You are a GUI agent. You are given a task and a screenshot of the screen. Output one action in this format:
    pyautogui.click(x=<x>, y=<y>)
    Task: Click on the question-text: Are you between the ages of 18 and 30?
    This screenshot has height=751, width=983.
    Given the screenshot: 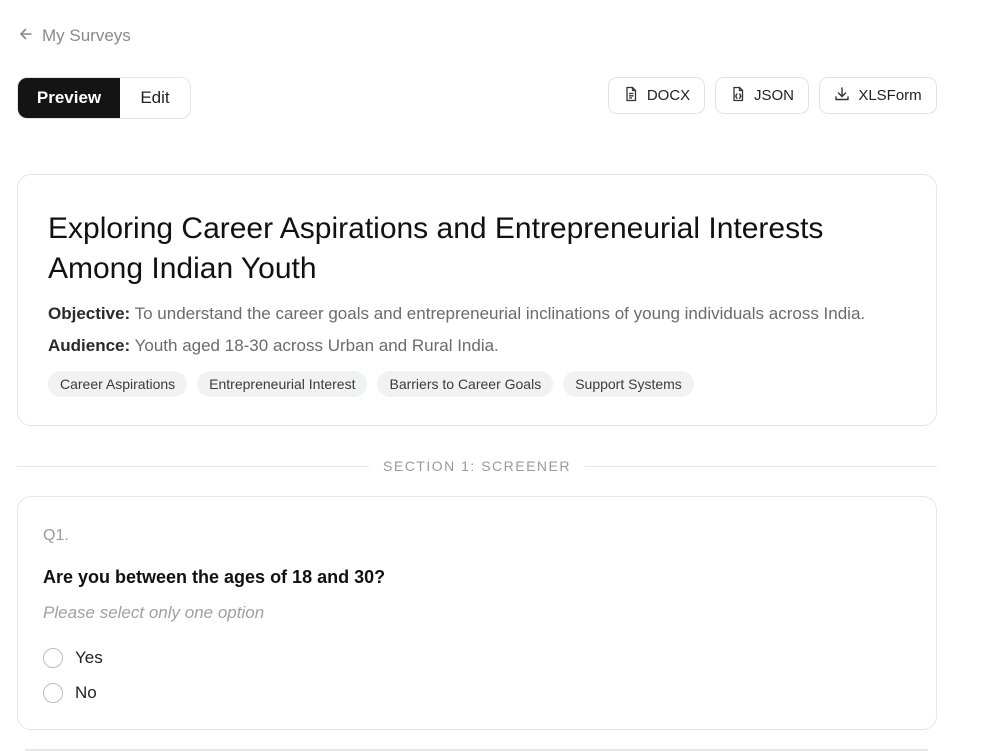 What is the action you would take?
    pyautogui.click(x=214, y=577)
    